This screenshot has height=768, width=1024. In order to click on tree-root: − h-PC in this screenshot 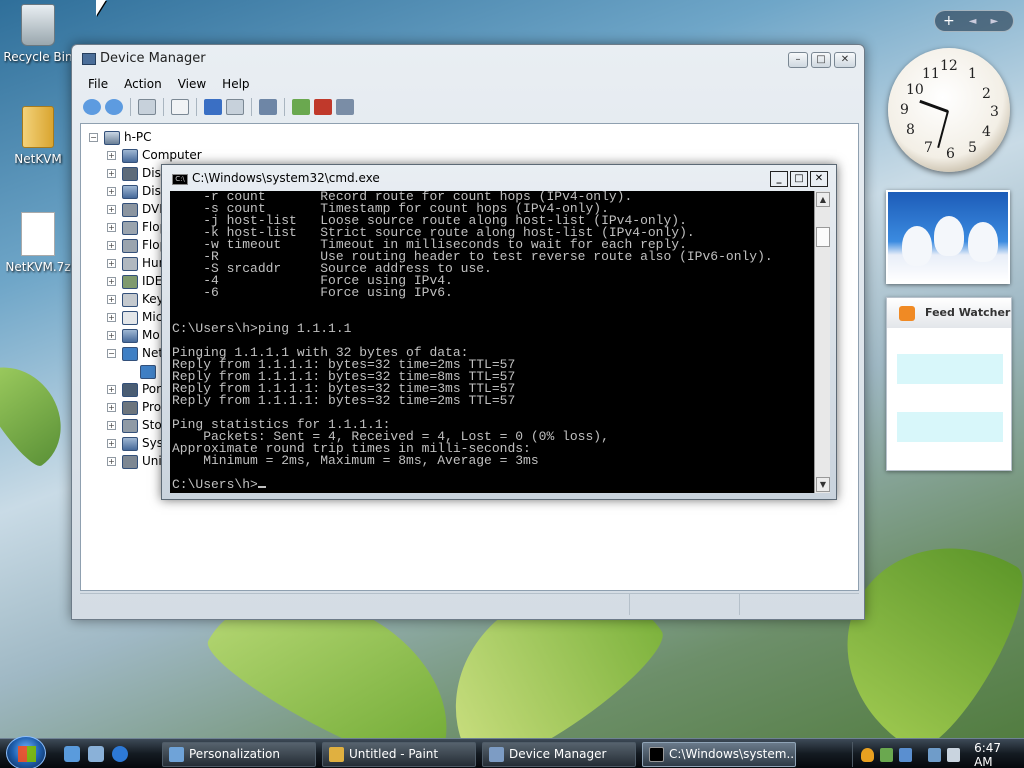, I will do `click(145, 137)`.